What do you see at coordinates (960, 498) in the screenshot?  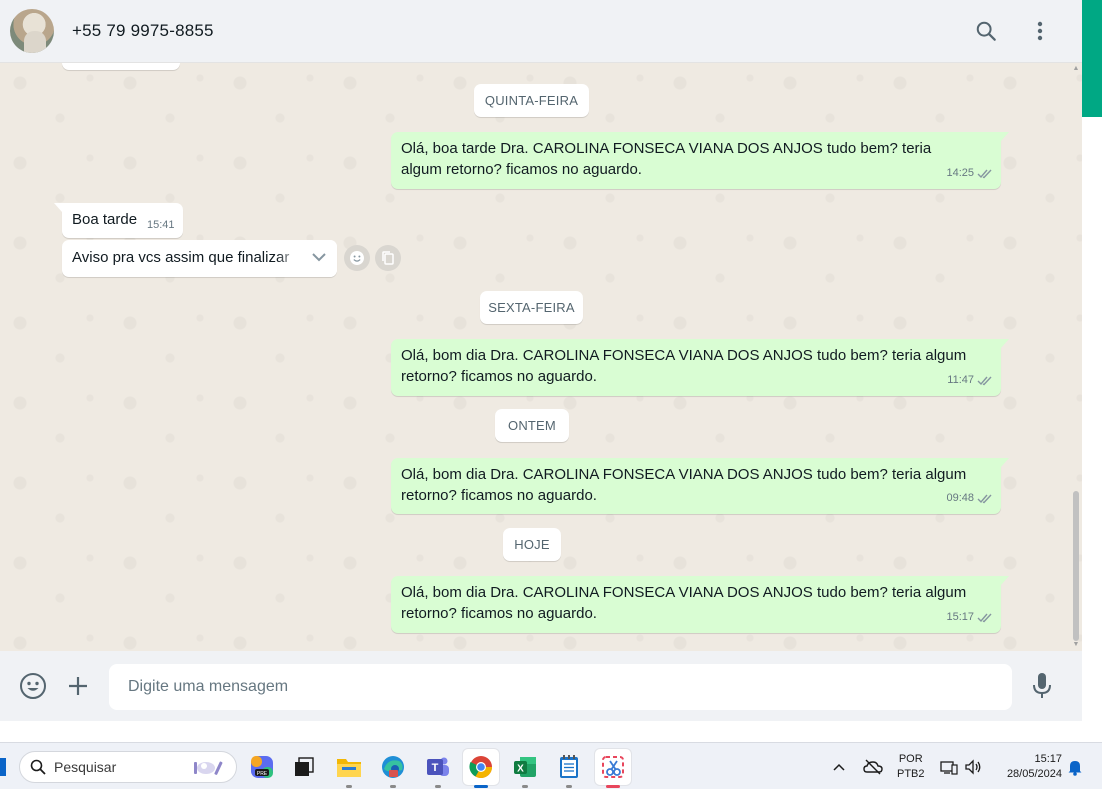 I see `message-time: 09:48` at bounding box center [960, 498].